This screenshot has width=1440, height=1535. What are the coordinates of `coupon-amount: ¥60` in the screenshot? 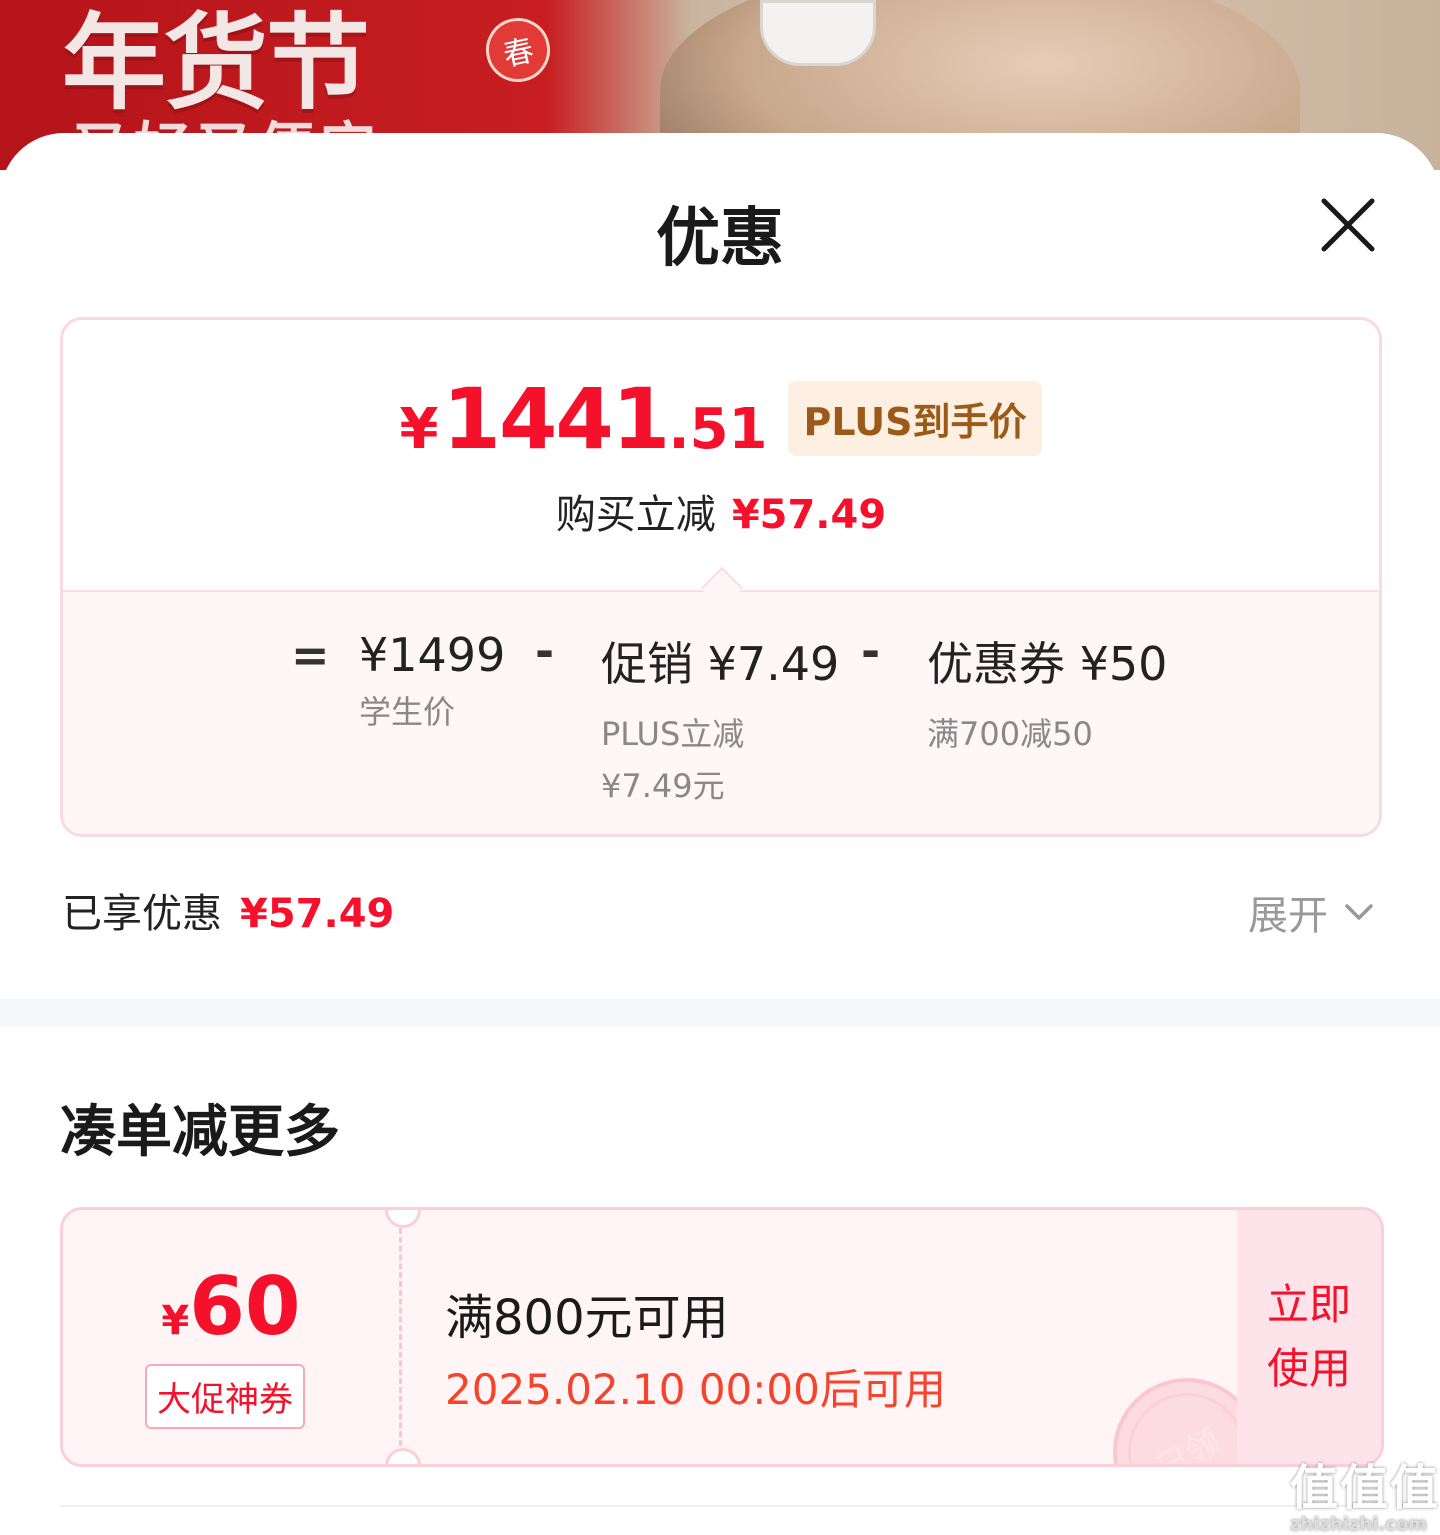 It's located at (231, 1306).